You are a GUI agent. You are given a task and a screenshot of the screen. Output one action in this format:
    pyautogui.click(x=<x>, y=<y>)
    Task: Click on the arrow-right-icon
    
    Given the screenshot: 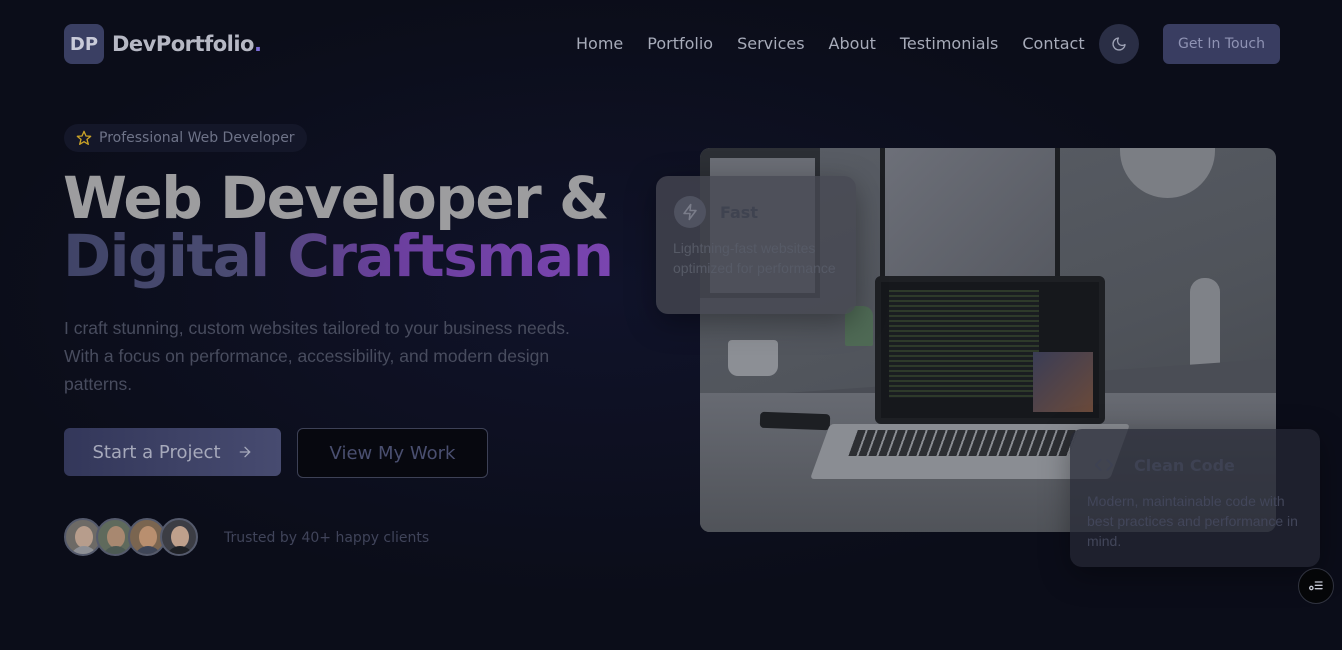 What is the action you would take?
    pyautogui.click(x=244, y=452)
    